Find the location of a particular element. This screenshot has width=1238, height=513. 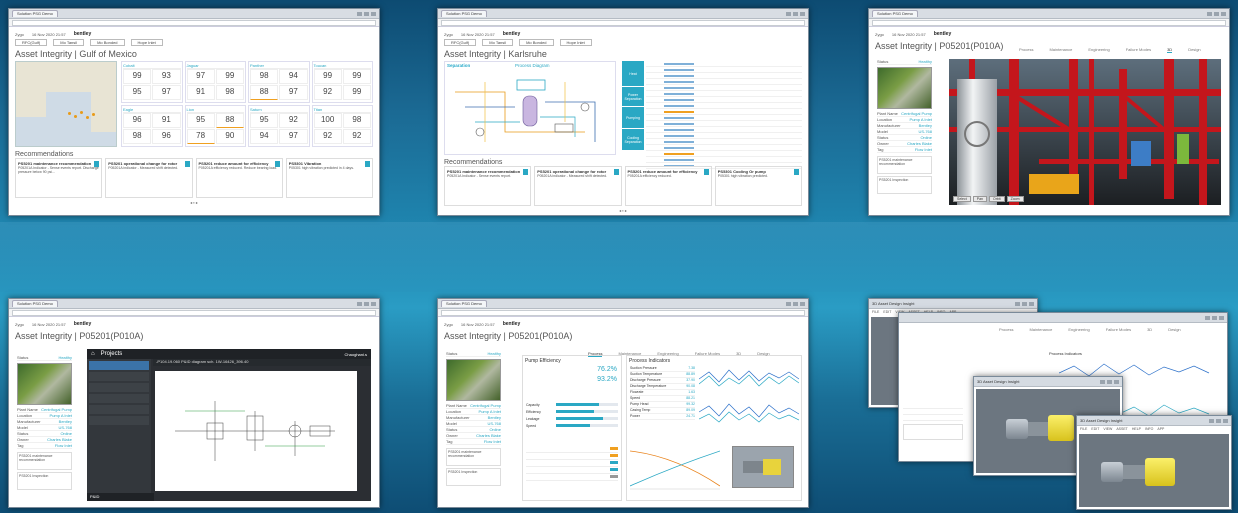

view-orbit-button: Orbit is located at coordinates (996, 199).